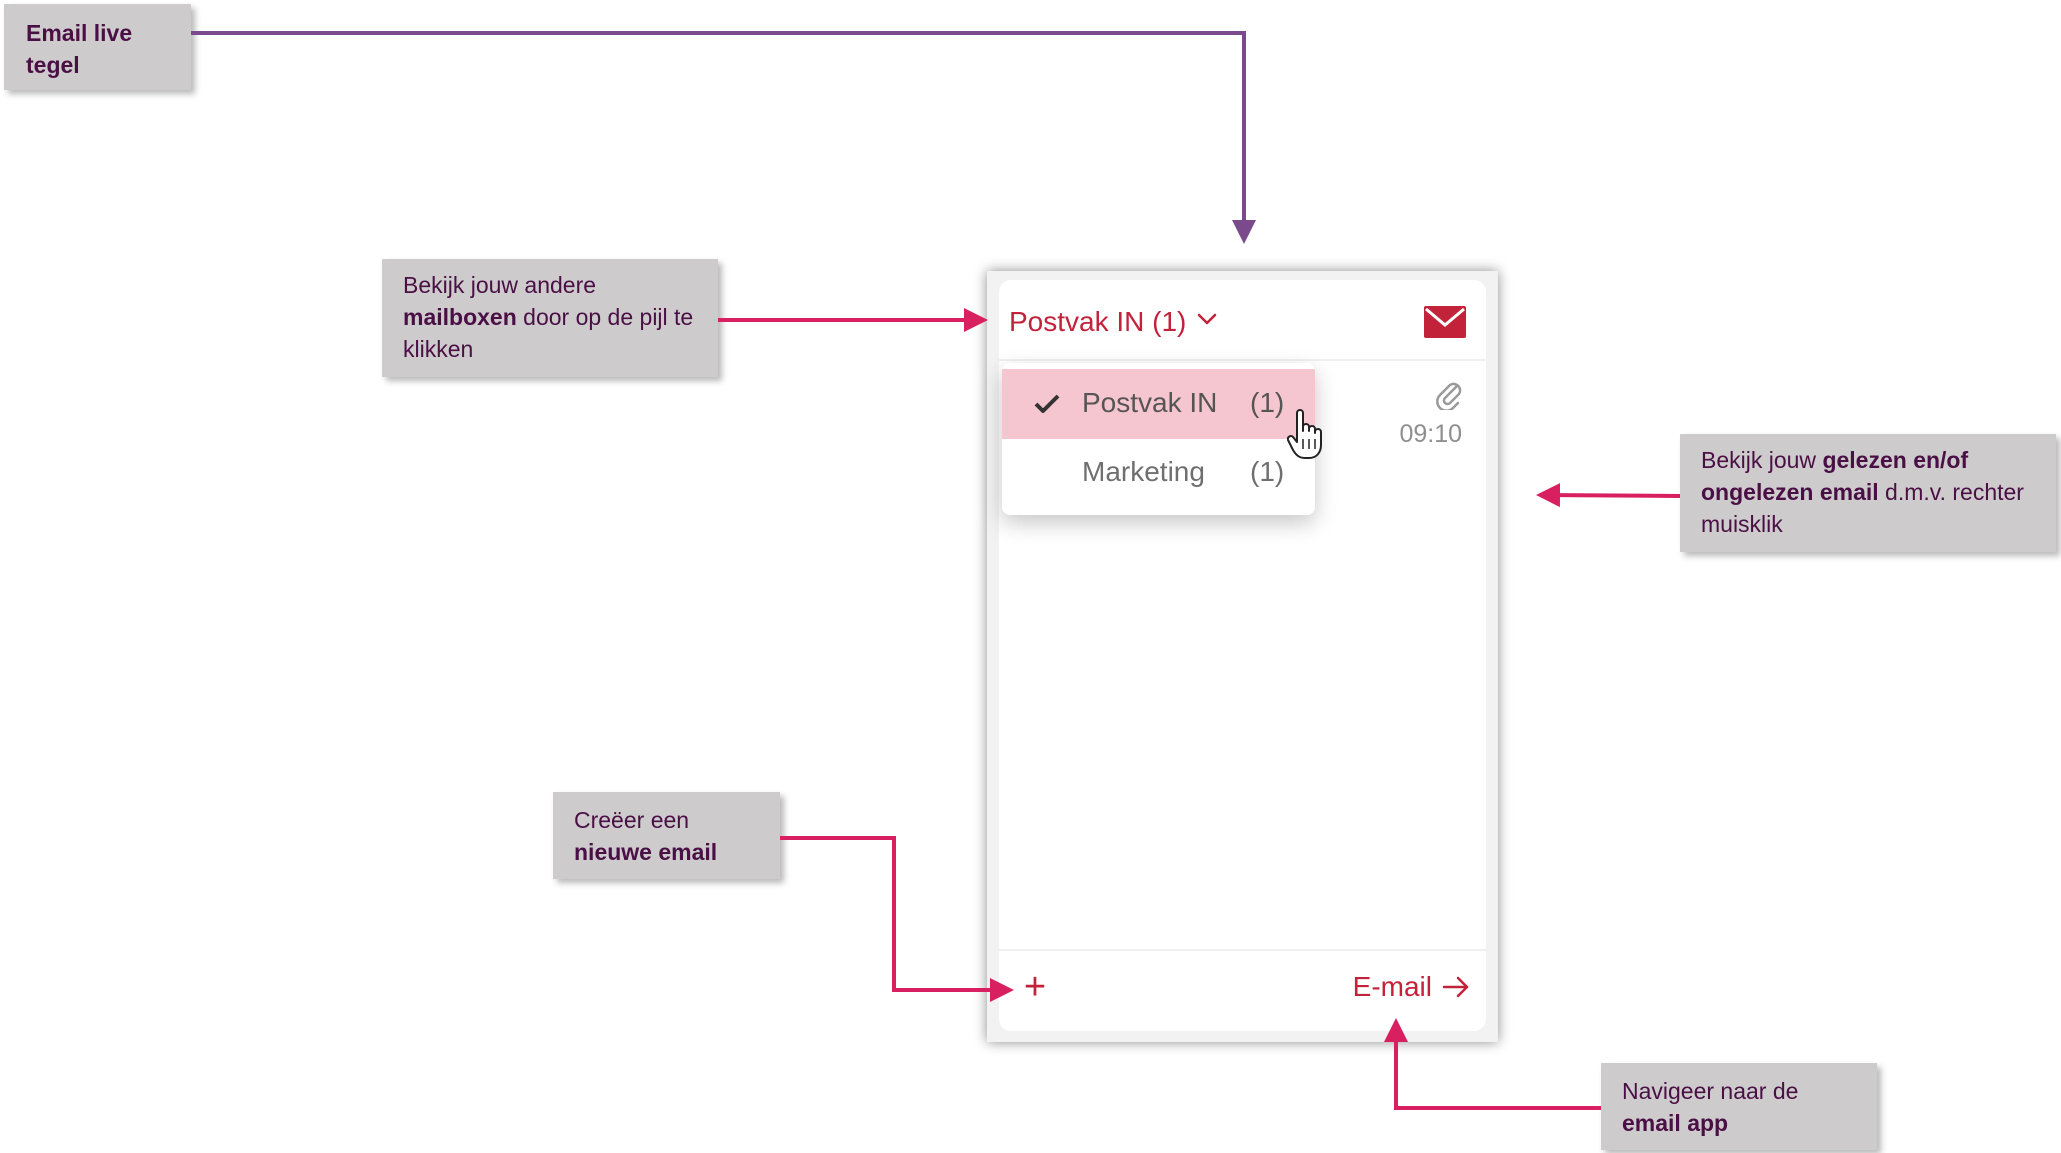 Image resolution: width=2061 pixels, height=1153 pixels. I want to click on dropdown-item-postvak-in: Postvak IN (1), so click(1158, 404).